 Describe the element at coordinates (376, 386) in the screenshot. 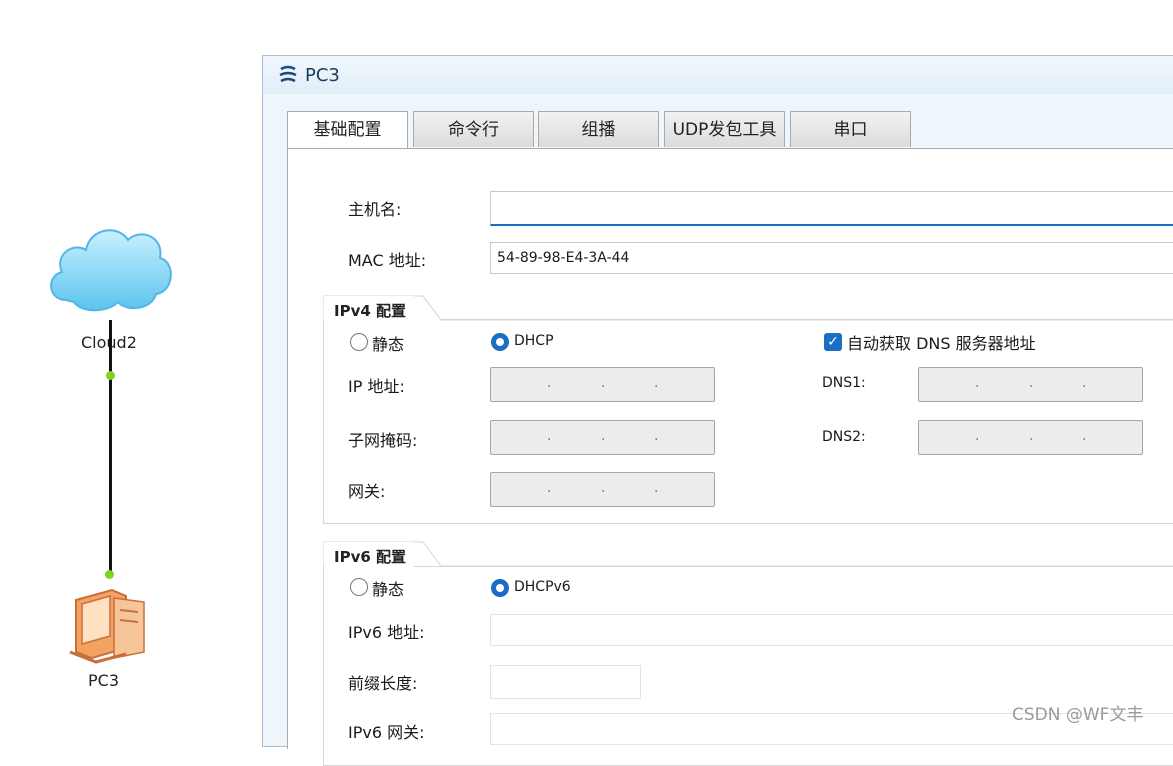

I see `ip-address-label: IP 地址:` at that location.